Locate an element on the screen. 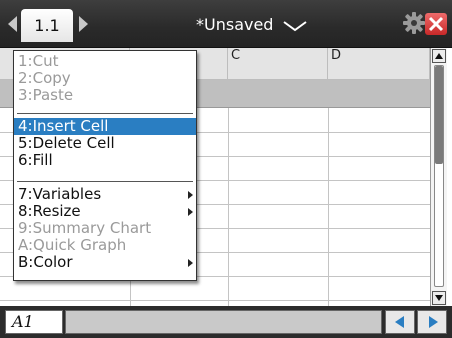  menu-item-copy: 2:Copy is located at coordinates (105, 78).